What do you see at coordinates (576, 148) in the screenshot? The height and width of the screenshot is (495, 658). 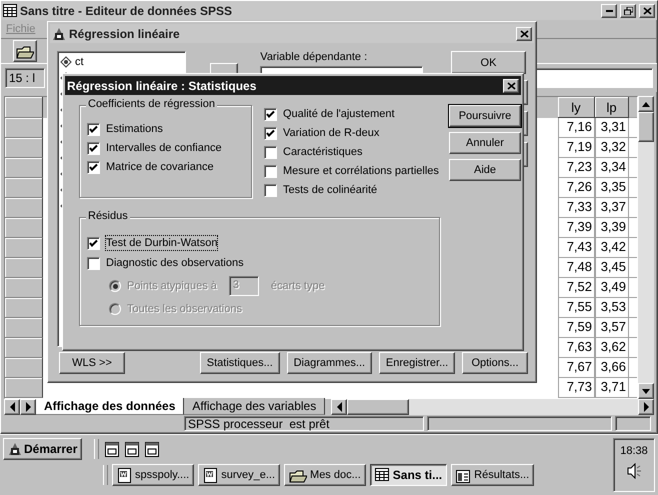 I see `table-cell: 7,19` at bounding box center [576, 148].